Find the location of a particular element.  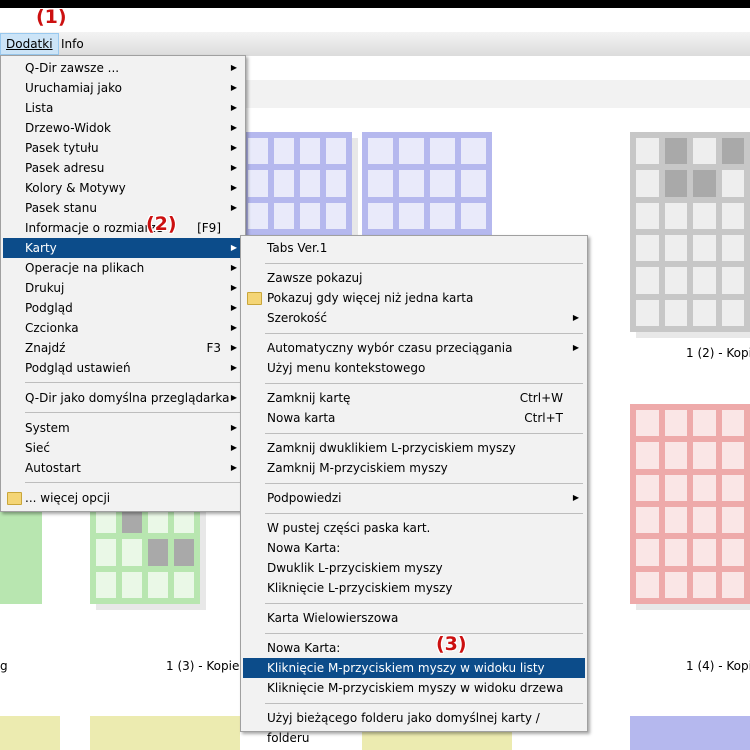

karty-submenu-item-label: Użyj menu kontekstowego is located at coordinates (346, 368).